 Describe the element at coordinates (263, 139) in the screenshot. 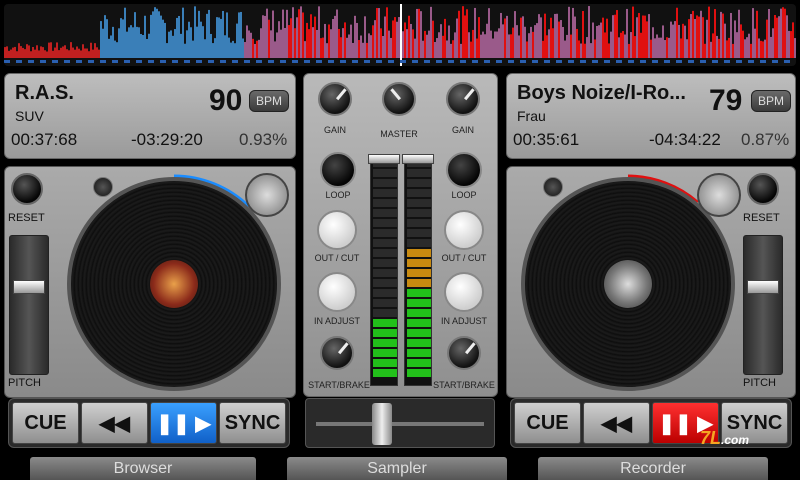

I see `pitch-percent: 0.93%` at that location.